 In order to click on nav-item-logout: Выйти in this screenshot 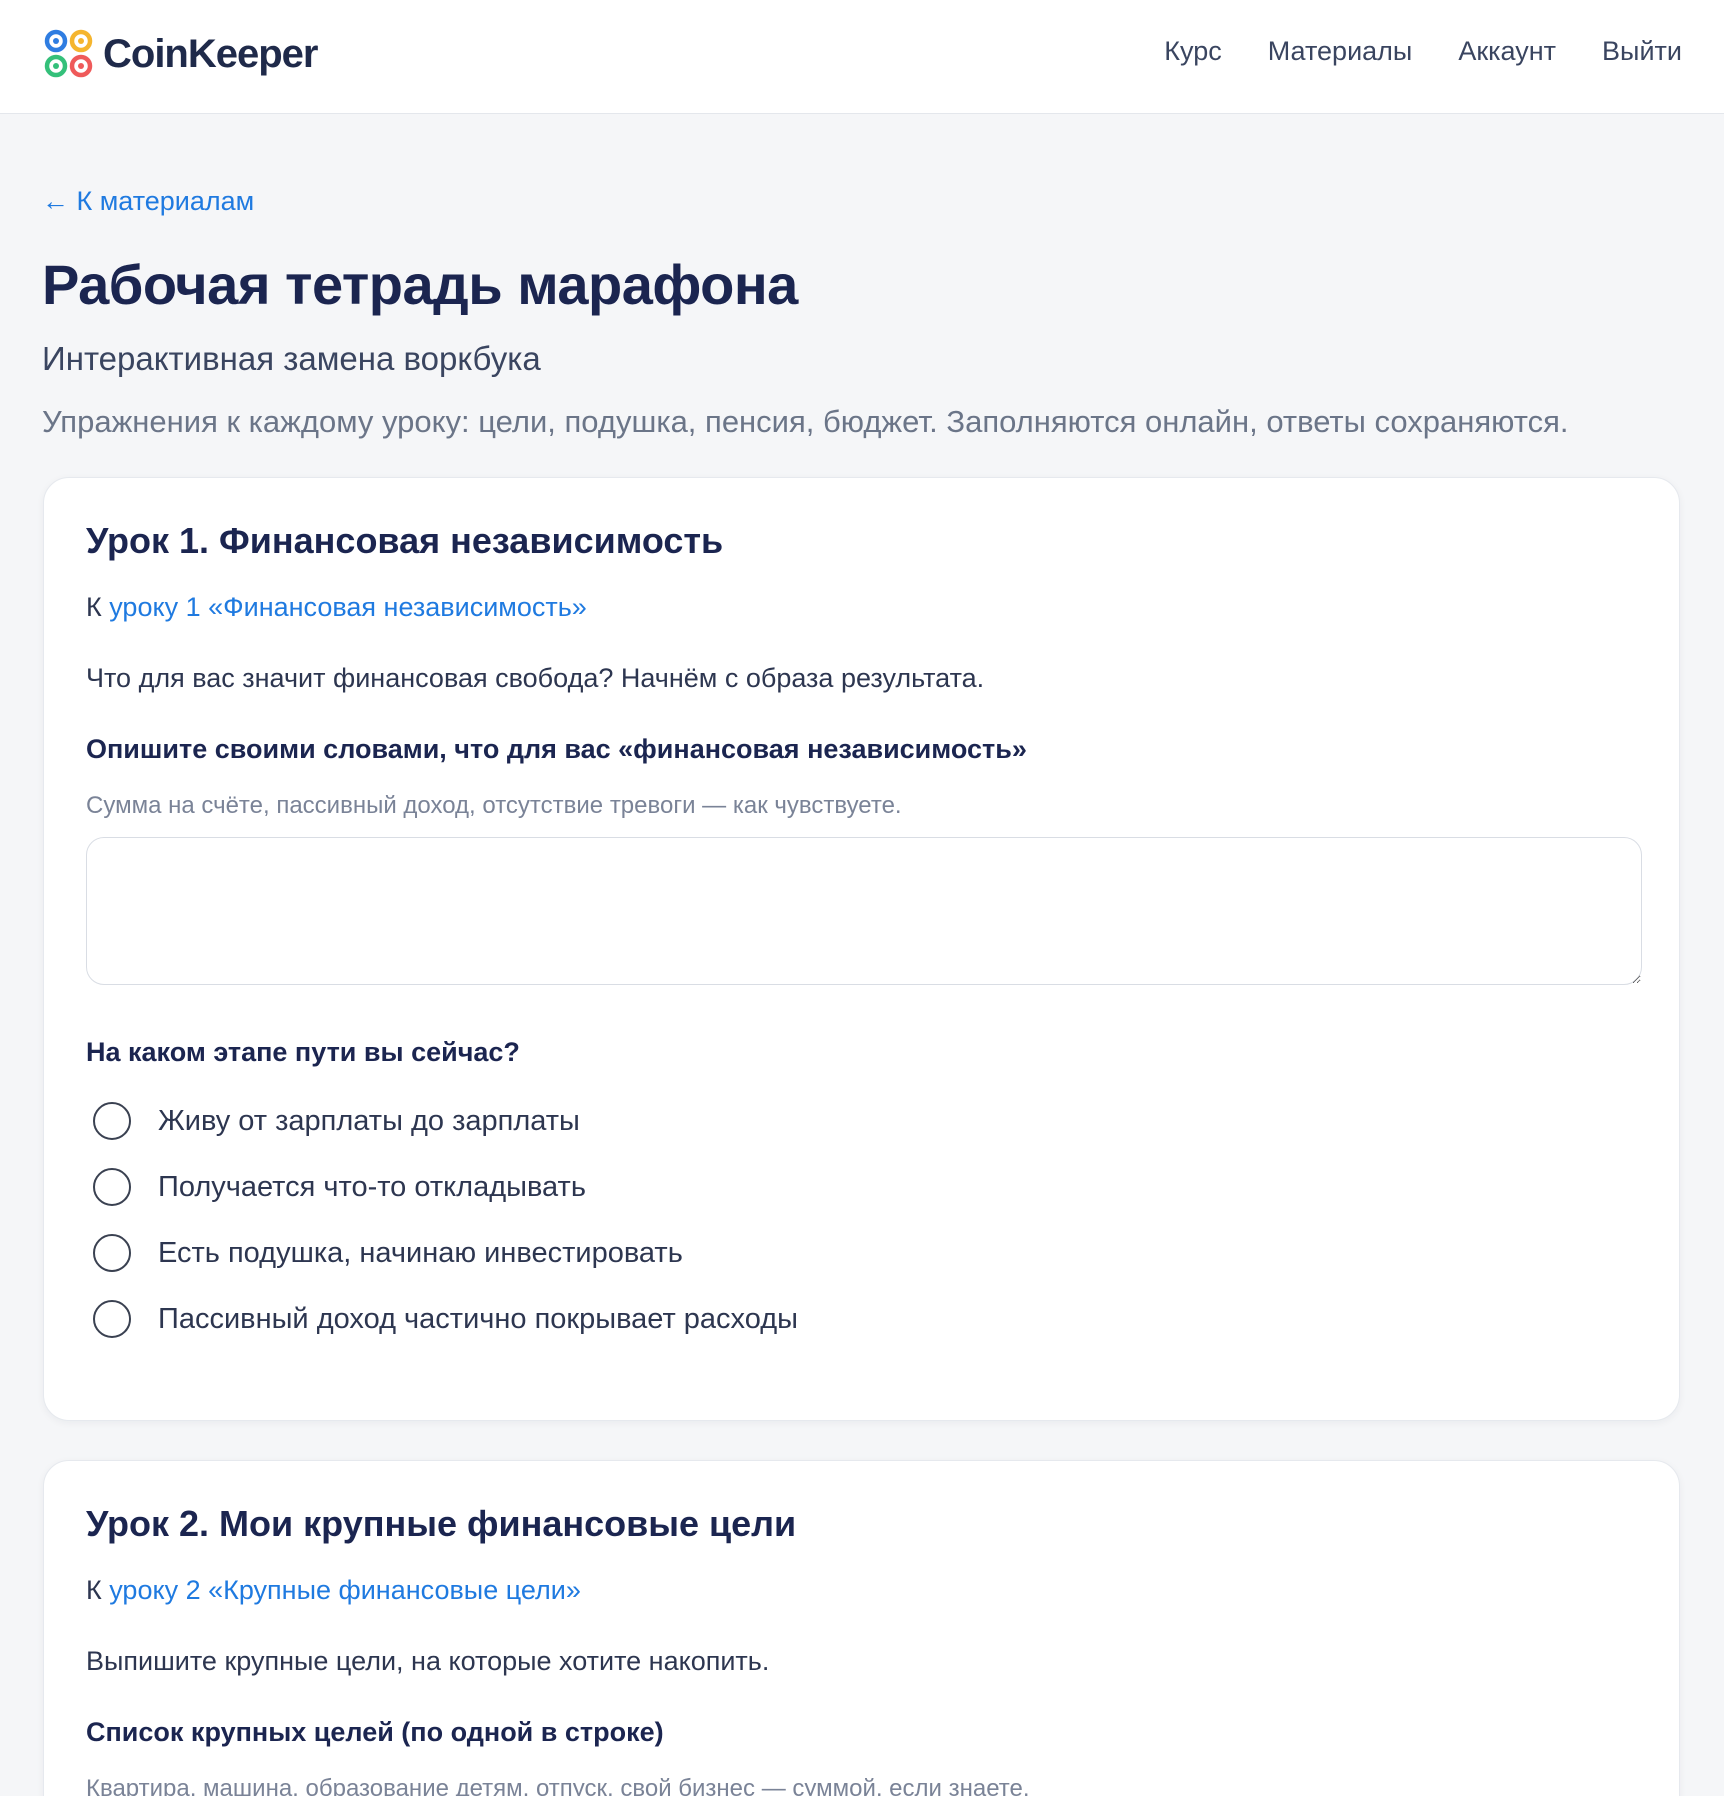, I will do `click(1642, 51)`.